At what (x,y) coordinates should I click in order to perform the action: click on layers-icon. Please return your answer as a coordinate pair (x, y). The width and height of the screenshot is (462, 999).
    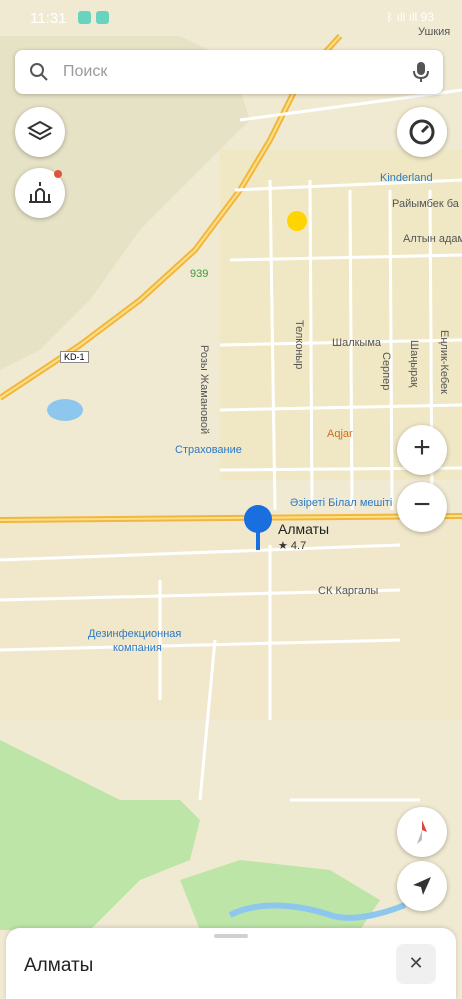
    Looking at the image, I should click on (40, 130).